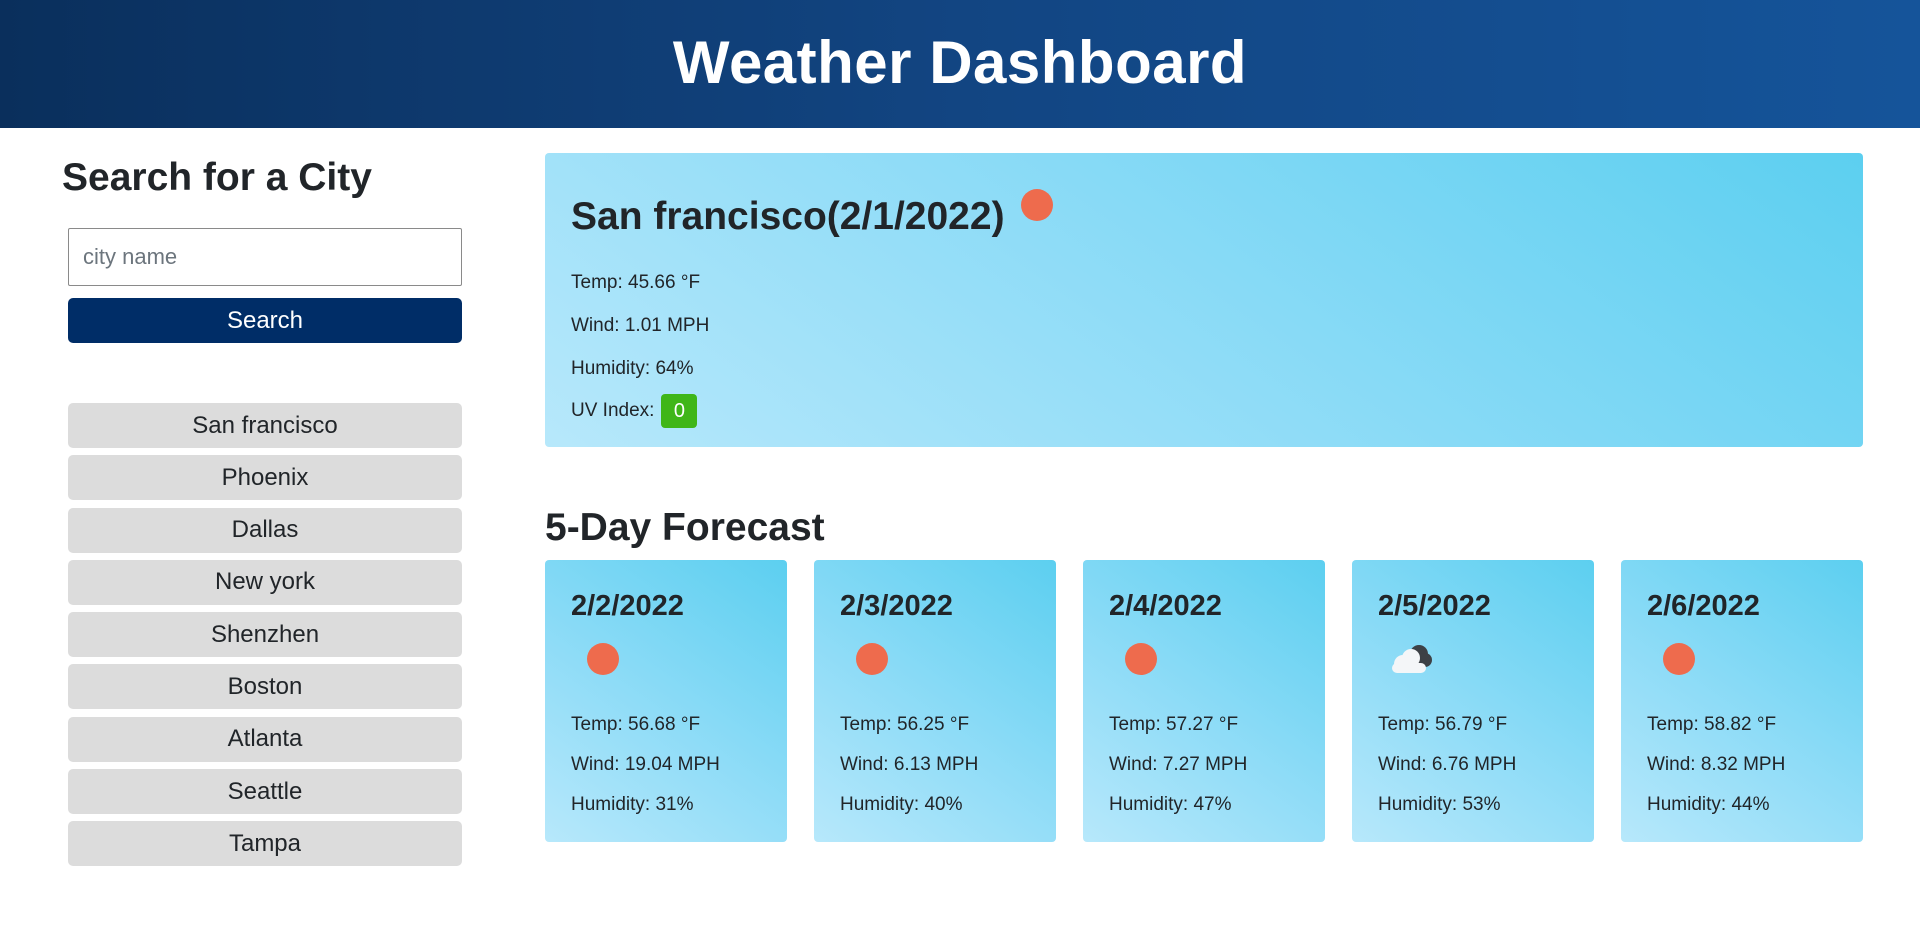 This screenshot has width=1920, height=942. What do you see at coordinates (265, 425) in the screenshot?
I see `history-item-san-francisco: San francisco` at bounding box center [265, 425].